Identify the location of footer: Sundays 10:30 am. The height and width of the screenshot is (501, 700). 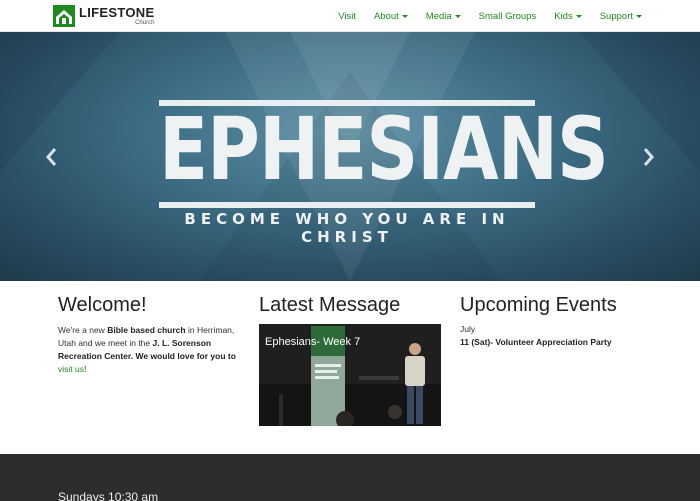
(350, 477).